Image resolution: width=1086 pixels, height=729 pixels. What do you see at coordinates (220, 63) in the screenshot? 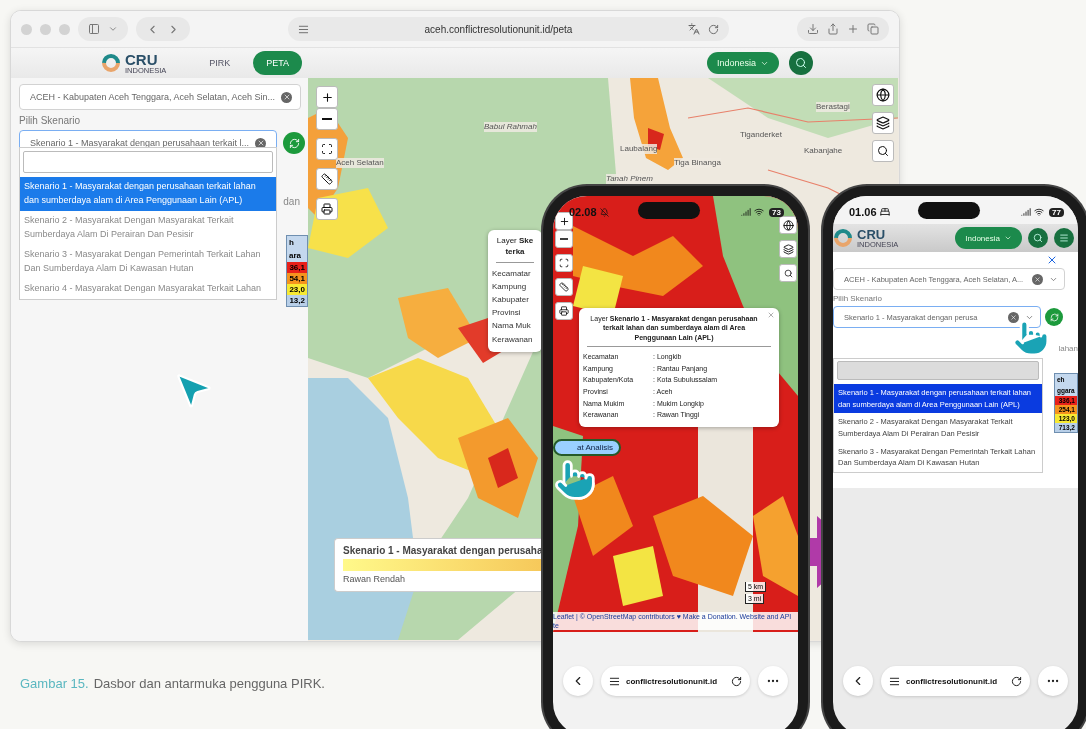
I see `nav-tab: PIRK` at bounding box center [220, 63].